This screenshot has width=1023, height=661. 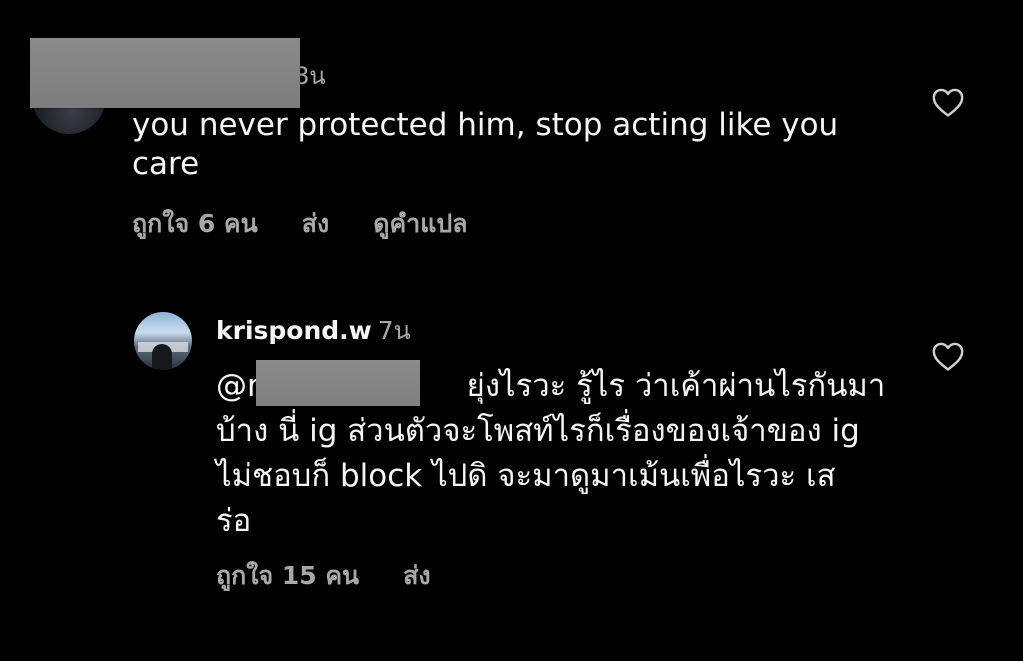 I want to click on reply-username: krispond.w, so click(x=294, y=330).